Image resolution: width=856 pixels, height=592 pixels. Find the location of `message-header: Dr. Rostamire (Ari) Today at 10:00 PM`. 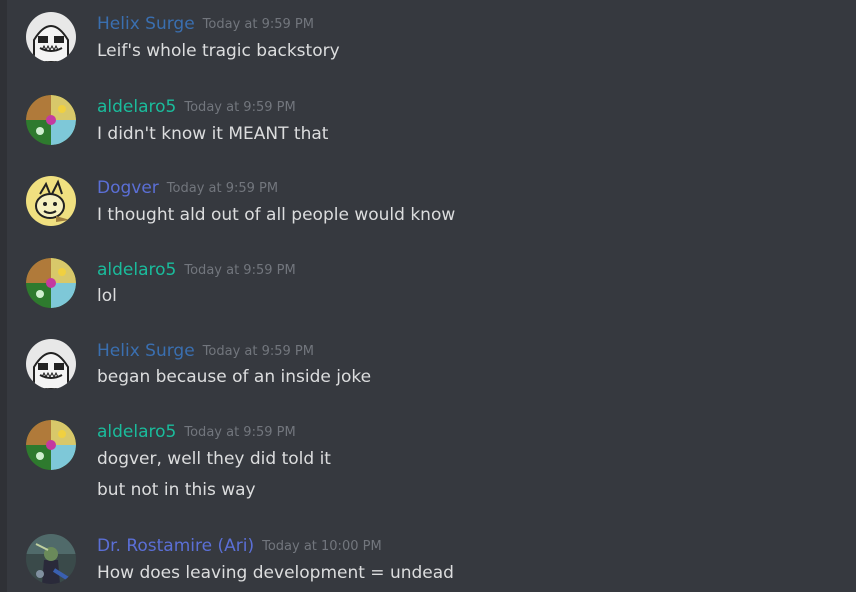

message-header: Dr. Rostamire (Ari) Today at 10:00 PM is located at coordinates (239, 546).